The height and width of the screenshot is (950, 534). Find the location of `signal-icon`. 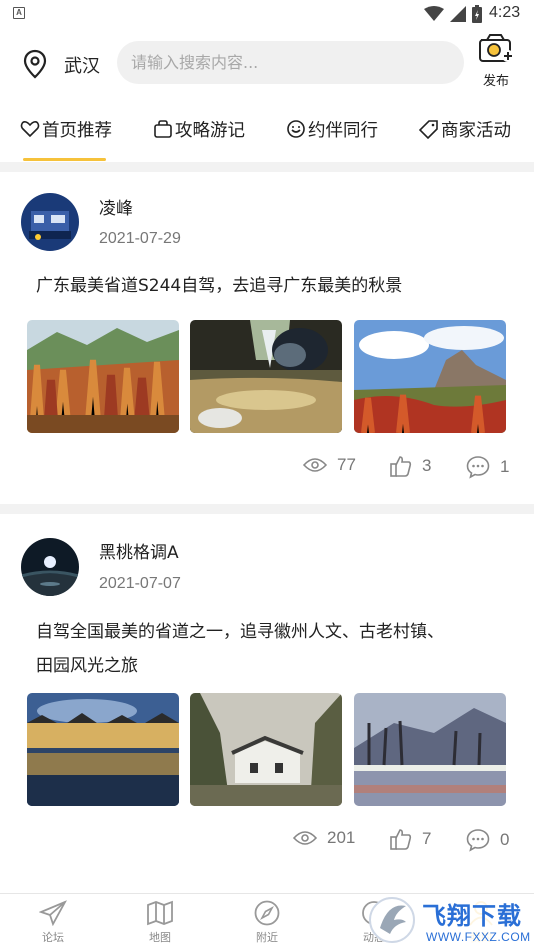

signal-icon is located at coordinates (458, 14).